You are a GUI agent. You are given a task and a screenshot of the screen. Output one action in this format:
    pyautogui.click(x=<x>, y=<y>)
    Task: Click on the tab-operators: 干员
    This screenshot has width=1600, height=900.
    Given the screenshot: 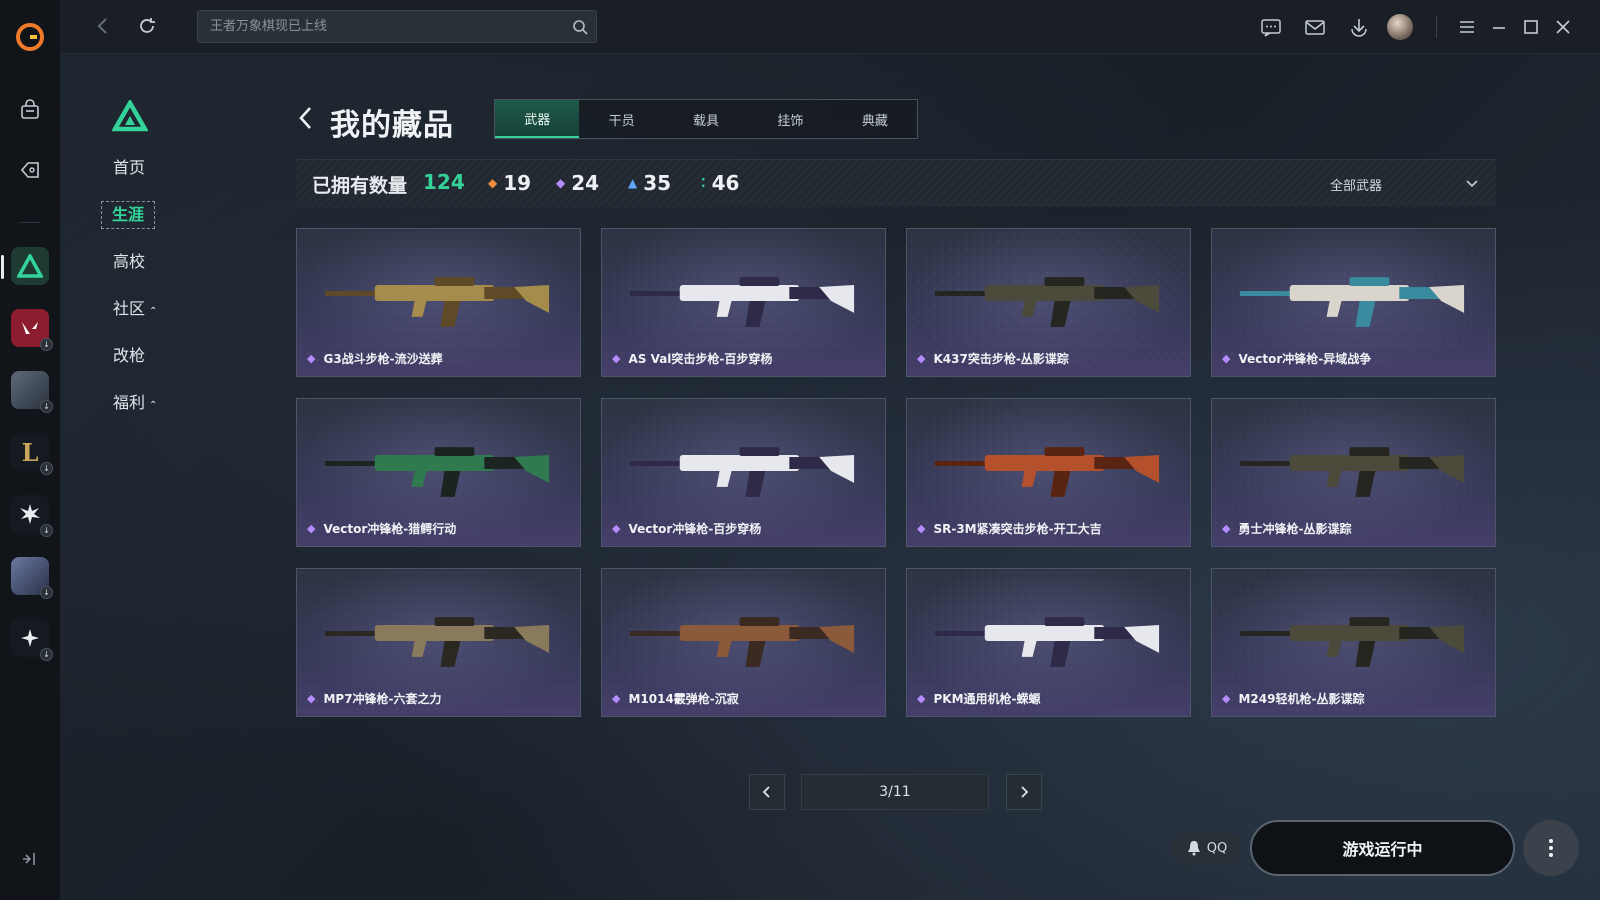 What is the action you would take?
    pyautogui.click(x=621, y=119)
    